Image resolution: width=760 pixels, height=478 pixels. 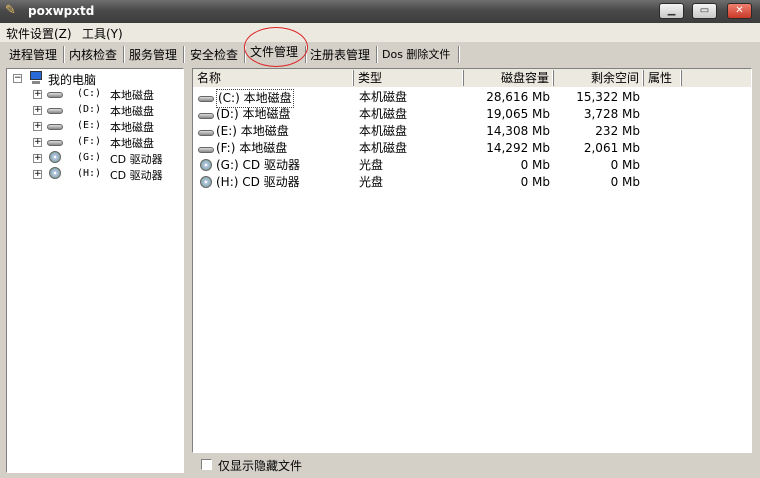 I want to click on app-icon: ✎, so click(x=10, y=10).